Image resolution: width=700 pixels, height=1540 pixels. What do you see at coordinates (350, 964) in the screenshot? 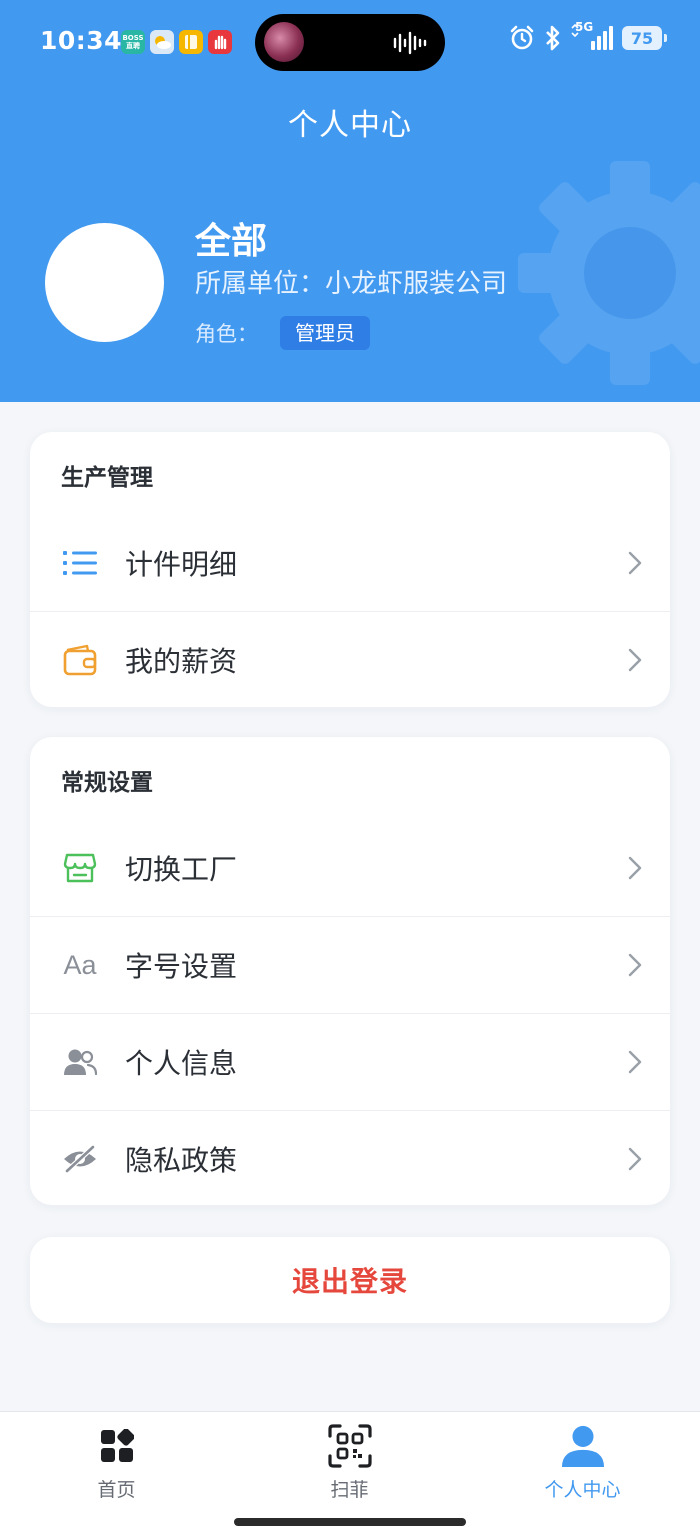
I see `menu-item-font-size: Aa 字号设置` at bounding box center [350, 964].